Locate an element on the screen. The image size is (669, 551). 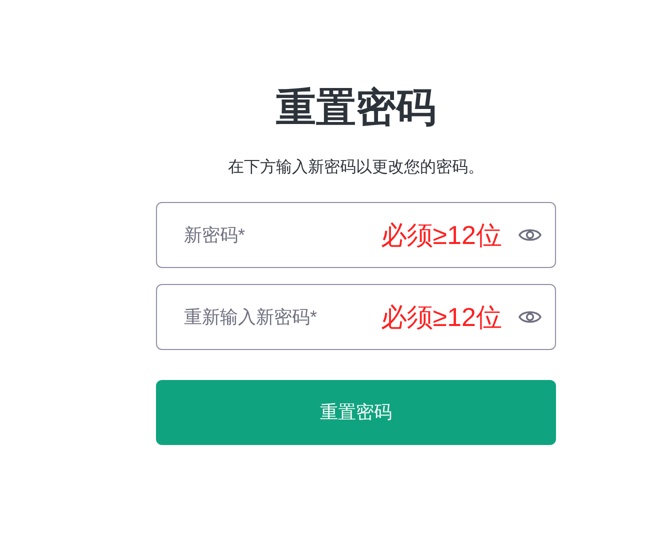
reset-password-button: 重置密码 is located at coordinates (356, 412).